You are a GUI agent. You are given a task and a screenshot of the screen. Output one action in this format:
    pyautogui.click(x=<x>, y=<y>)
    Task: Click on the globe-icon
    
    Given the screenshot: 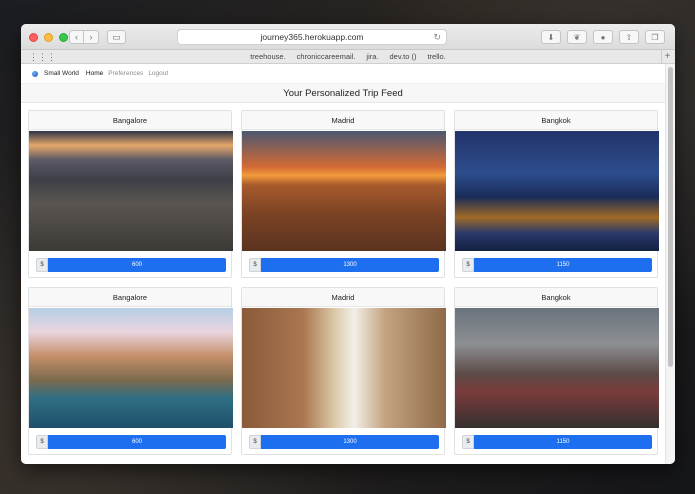 What is the action you would take?
    pyautogui.click(x=35, y=73)
    